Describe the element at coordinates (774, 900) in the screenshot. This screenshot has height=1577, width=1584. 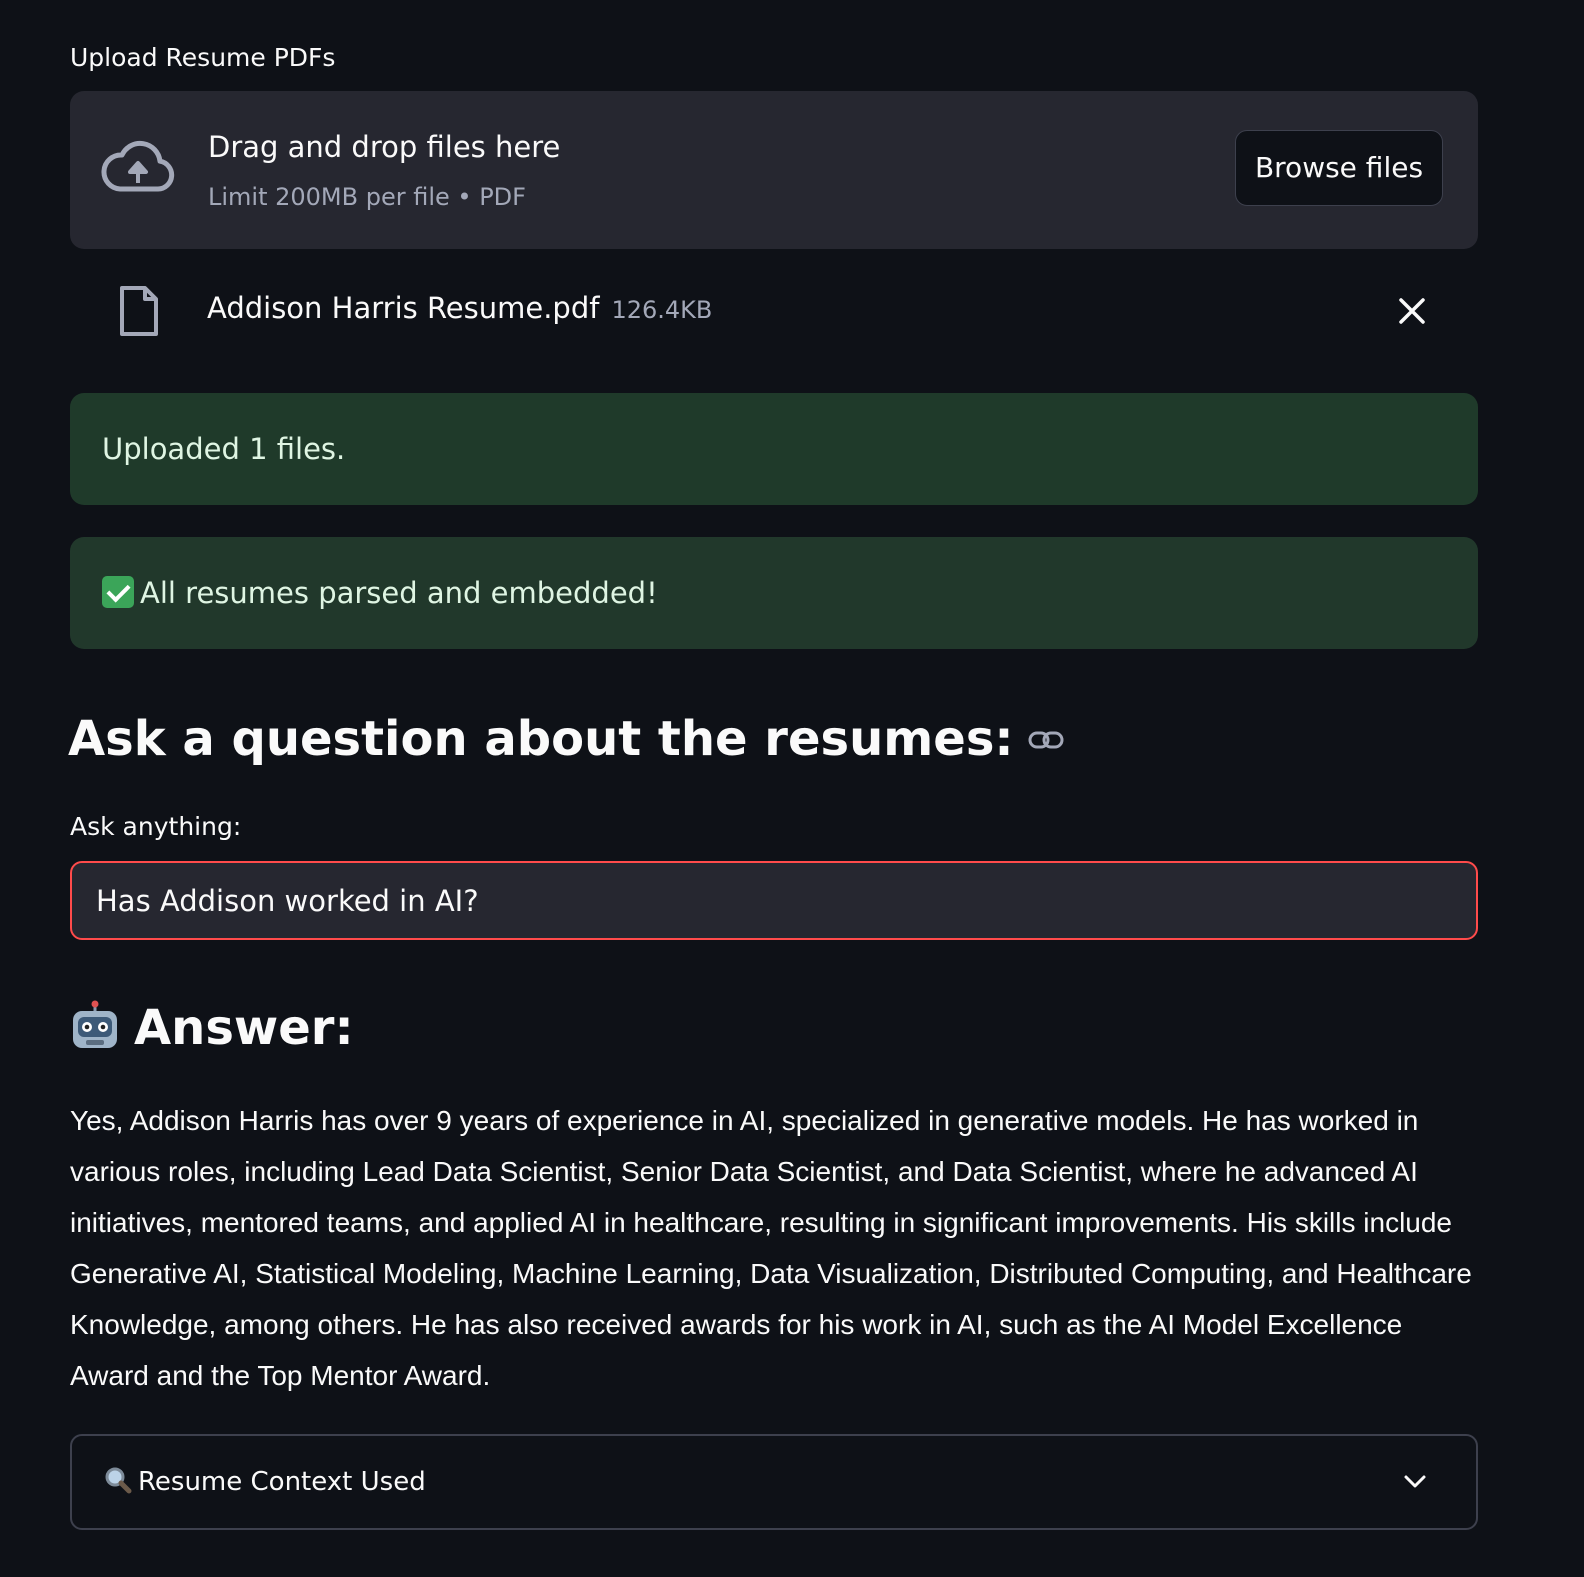
I see `question-input` at that location.